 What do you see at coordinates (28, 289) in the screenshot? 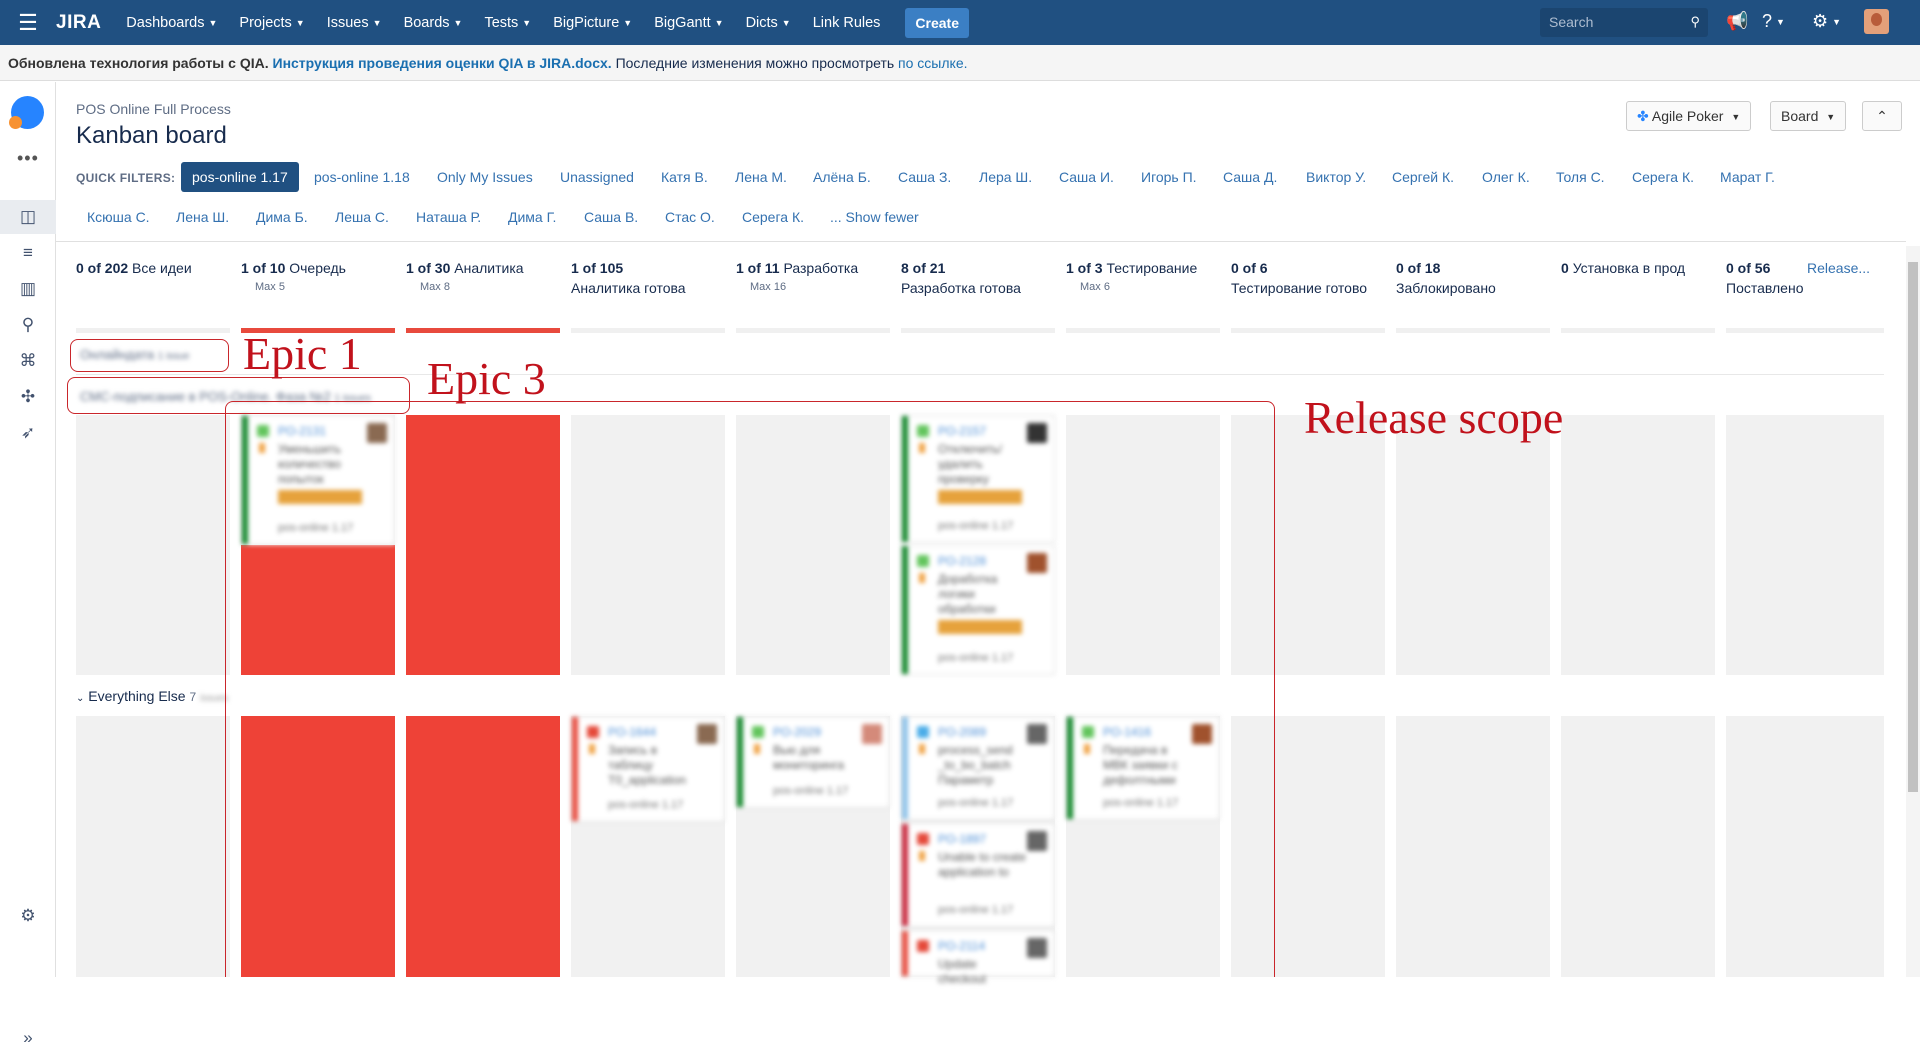
I see `reports-icon: ▥` at bounding box center [28, 289].